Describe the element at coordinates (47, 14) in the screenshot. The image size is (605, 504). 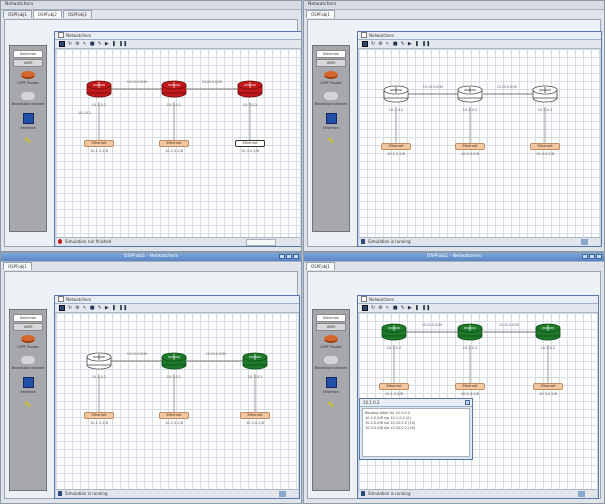
I see `tab-ospfobj2: OSPFobj2` at that location.